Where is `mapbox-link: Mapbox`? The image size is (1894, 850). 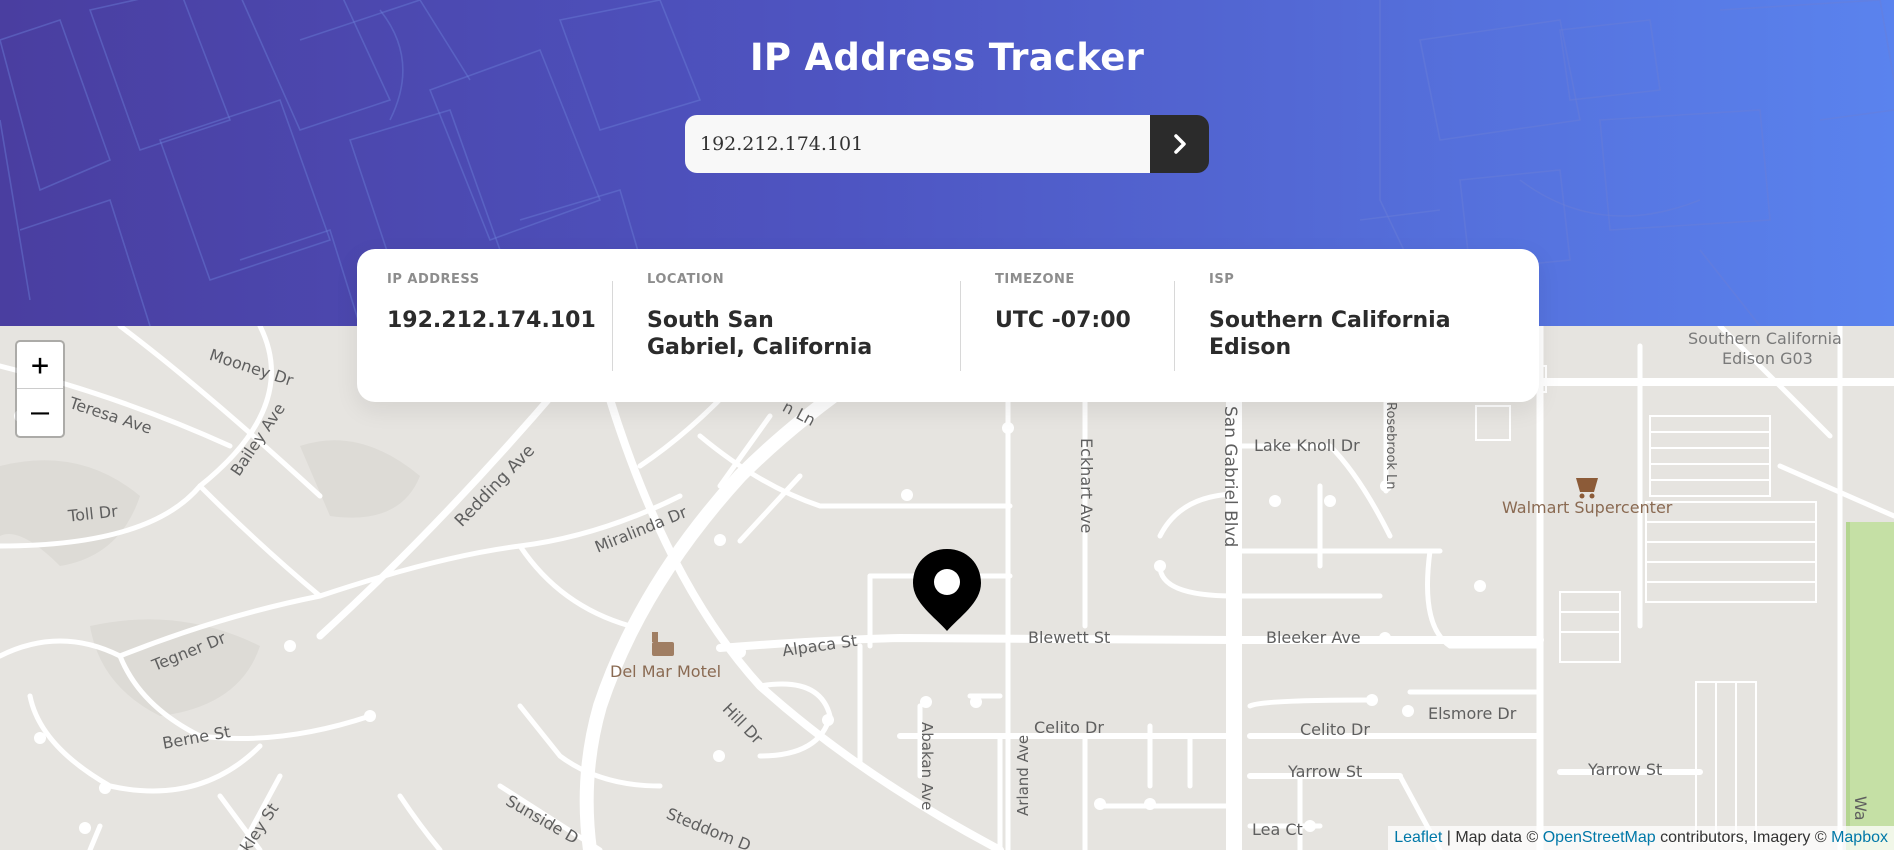 mapbox-link: Mapbox is located at coordinates (1859, 837).